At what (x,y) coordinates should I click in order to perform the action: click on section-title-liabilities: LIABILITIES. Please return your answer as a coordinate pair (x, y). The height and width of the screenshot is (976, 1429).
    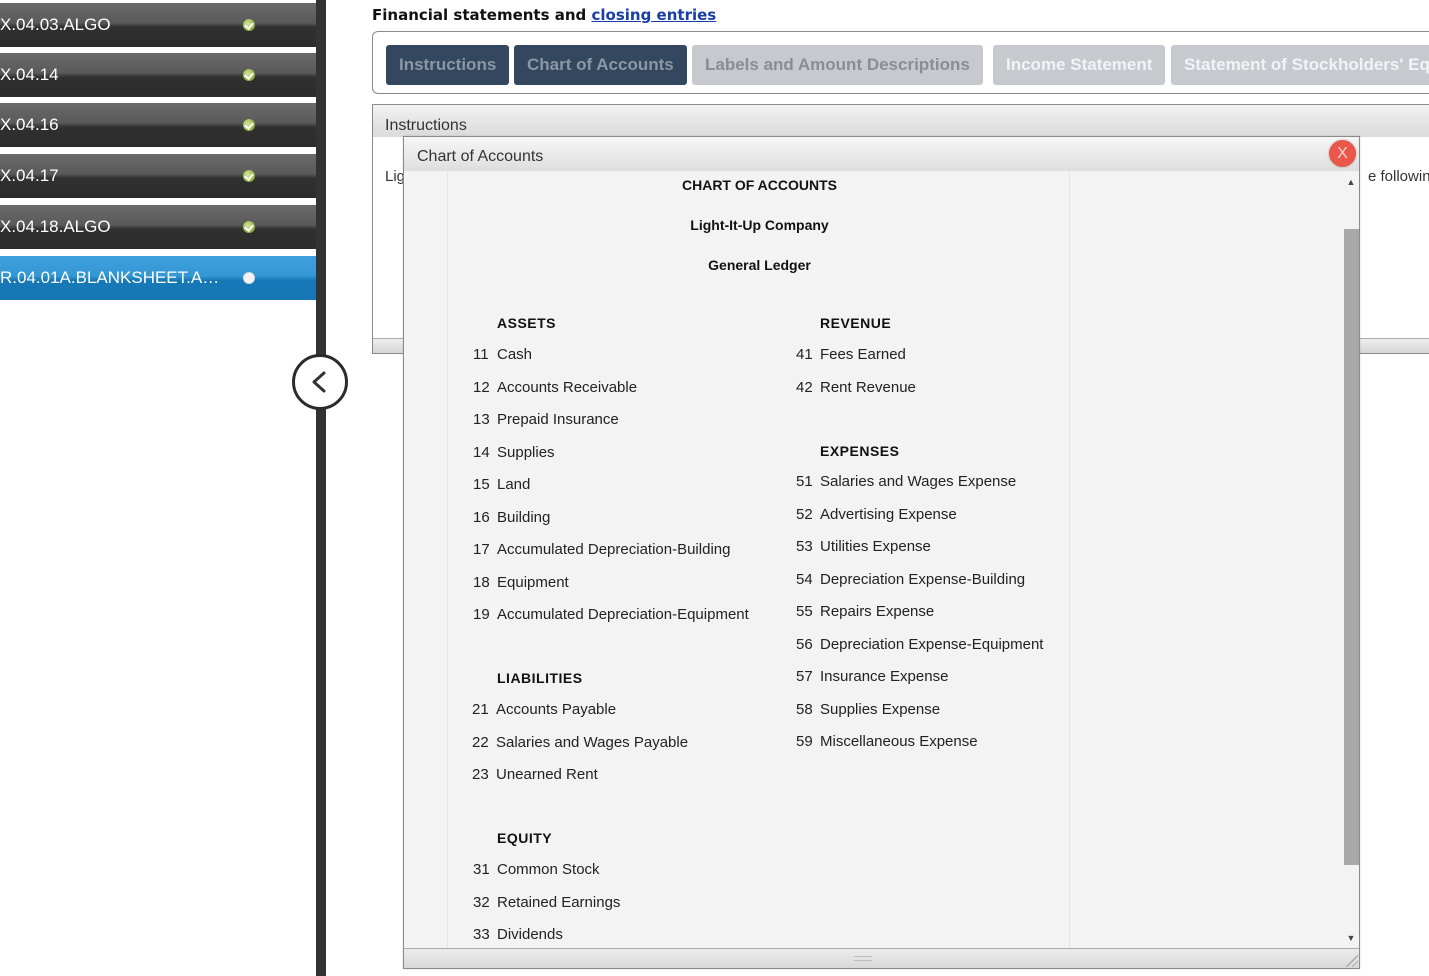
    Looking at the image, I should click on (540, 678).